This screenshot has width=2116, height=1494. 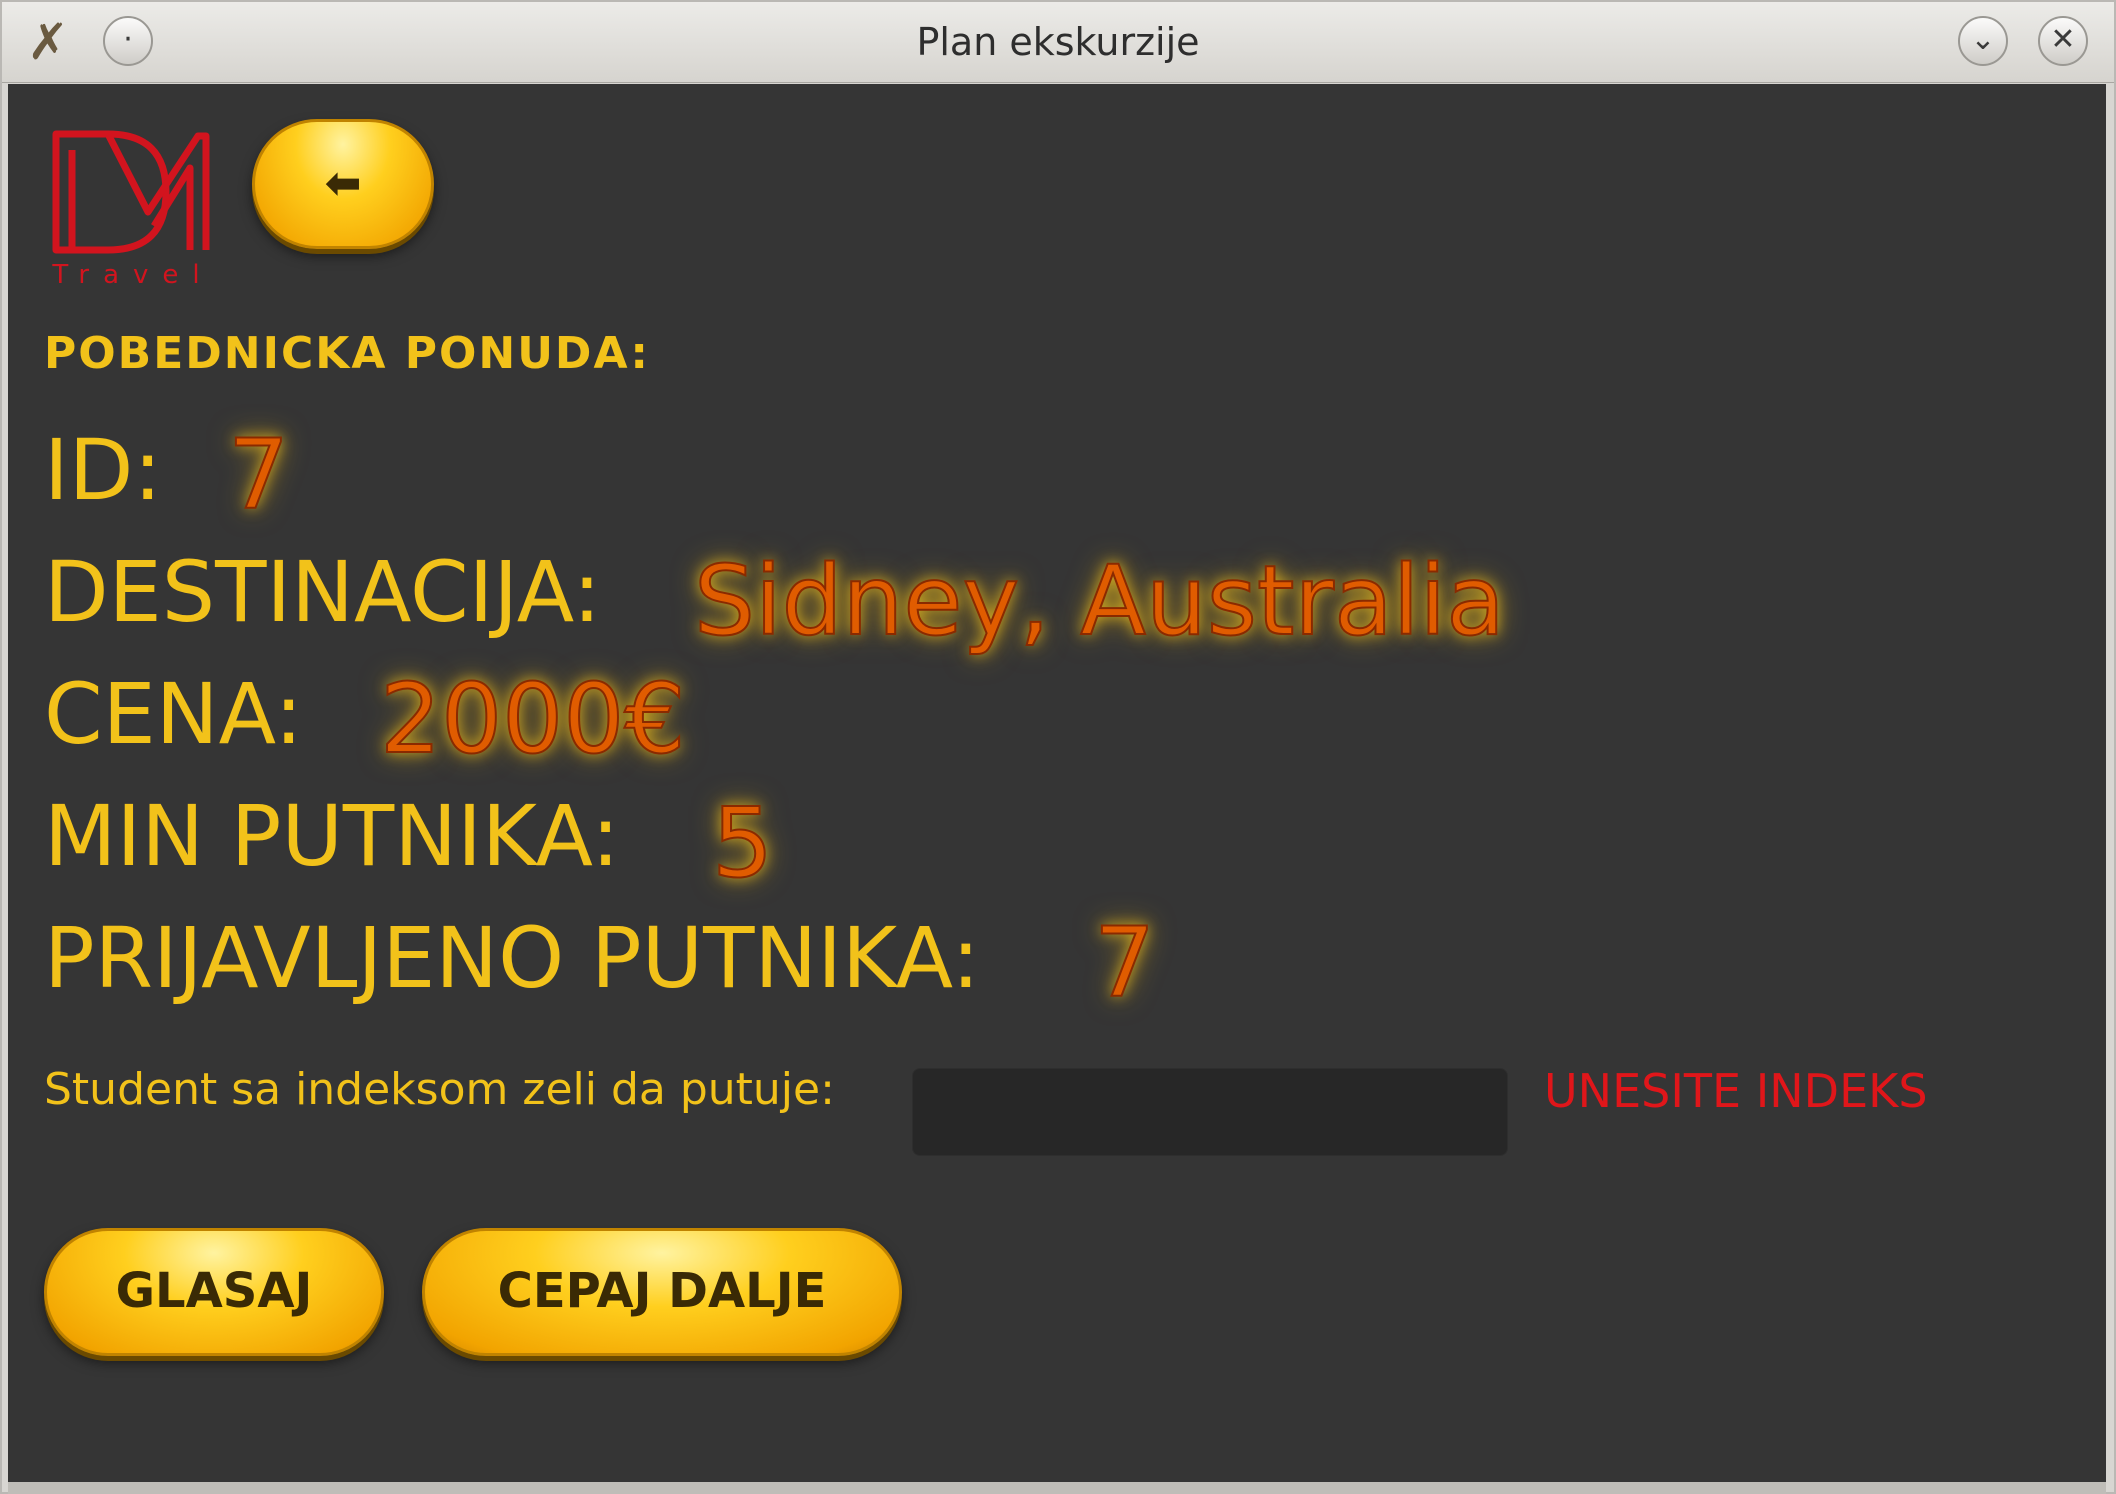 I want to click on id-label: ID:, so click(x=103, y=470).